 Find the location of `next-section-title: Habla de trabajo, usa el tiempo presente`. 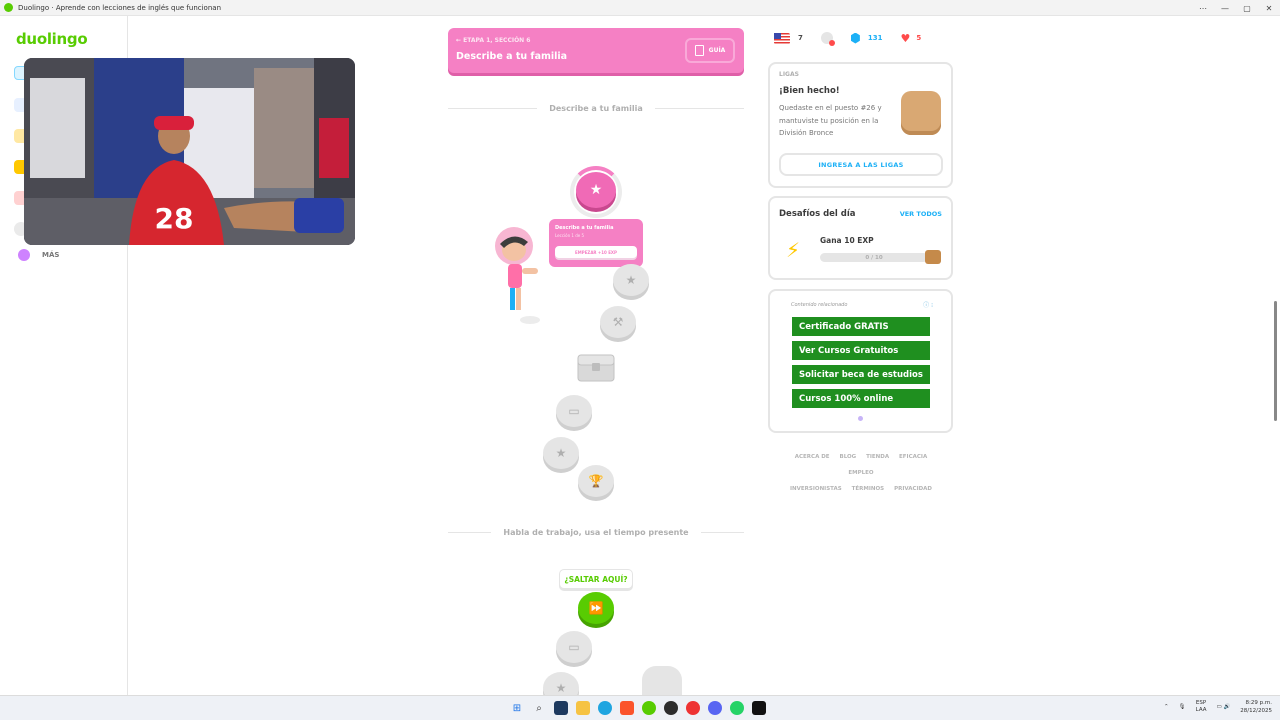

next-section-title: Habla de trabajo, usa el tiempo presente is located at coordinates (596, 532).